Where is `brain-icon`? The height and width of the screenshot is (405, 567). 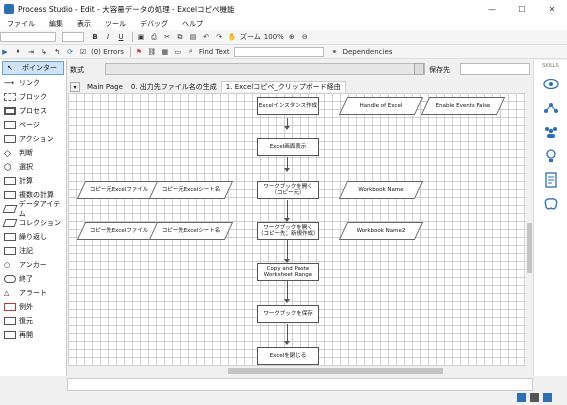 brain-icon is located at coordinates (551, 204).